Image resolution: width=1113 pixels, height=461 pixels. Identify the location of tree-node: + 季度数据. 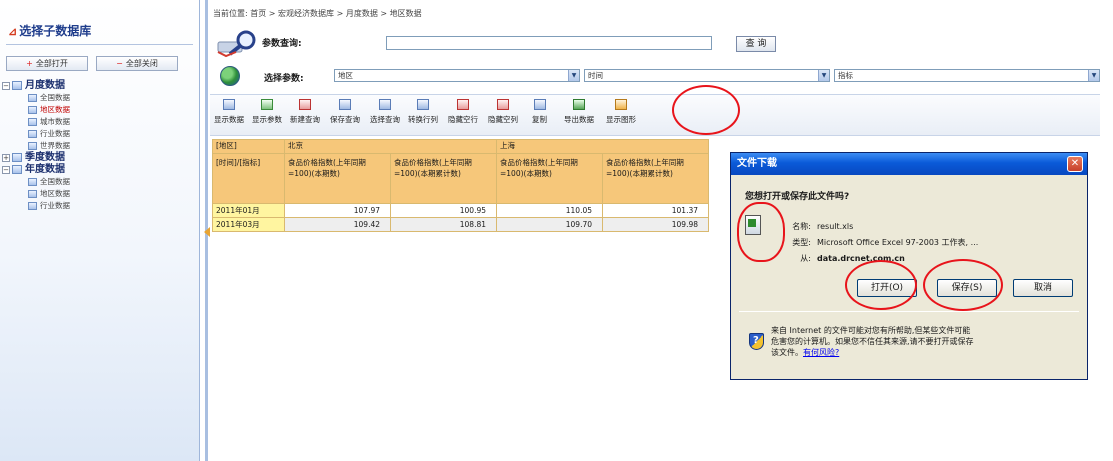
(36, 158).